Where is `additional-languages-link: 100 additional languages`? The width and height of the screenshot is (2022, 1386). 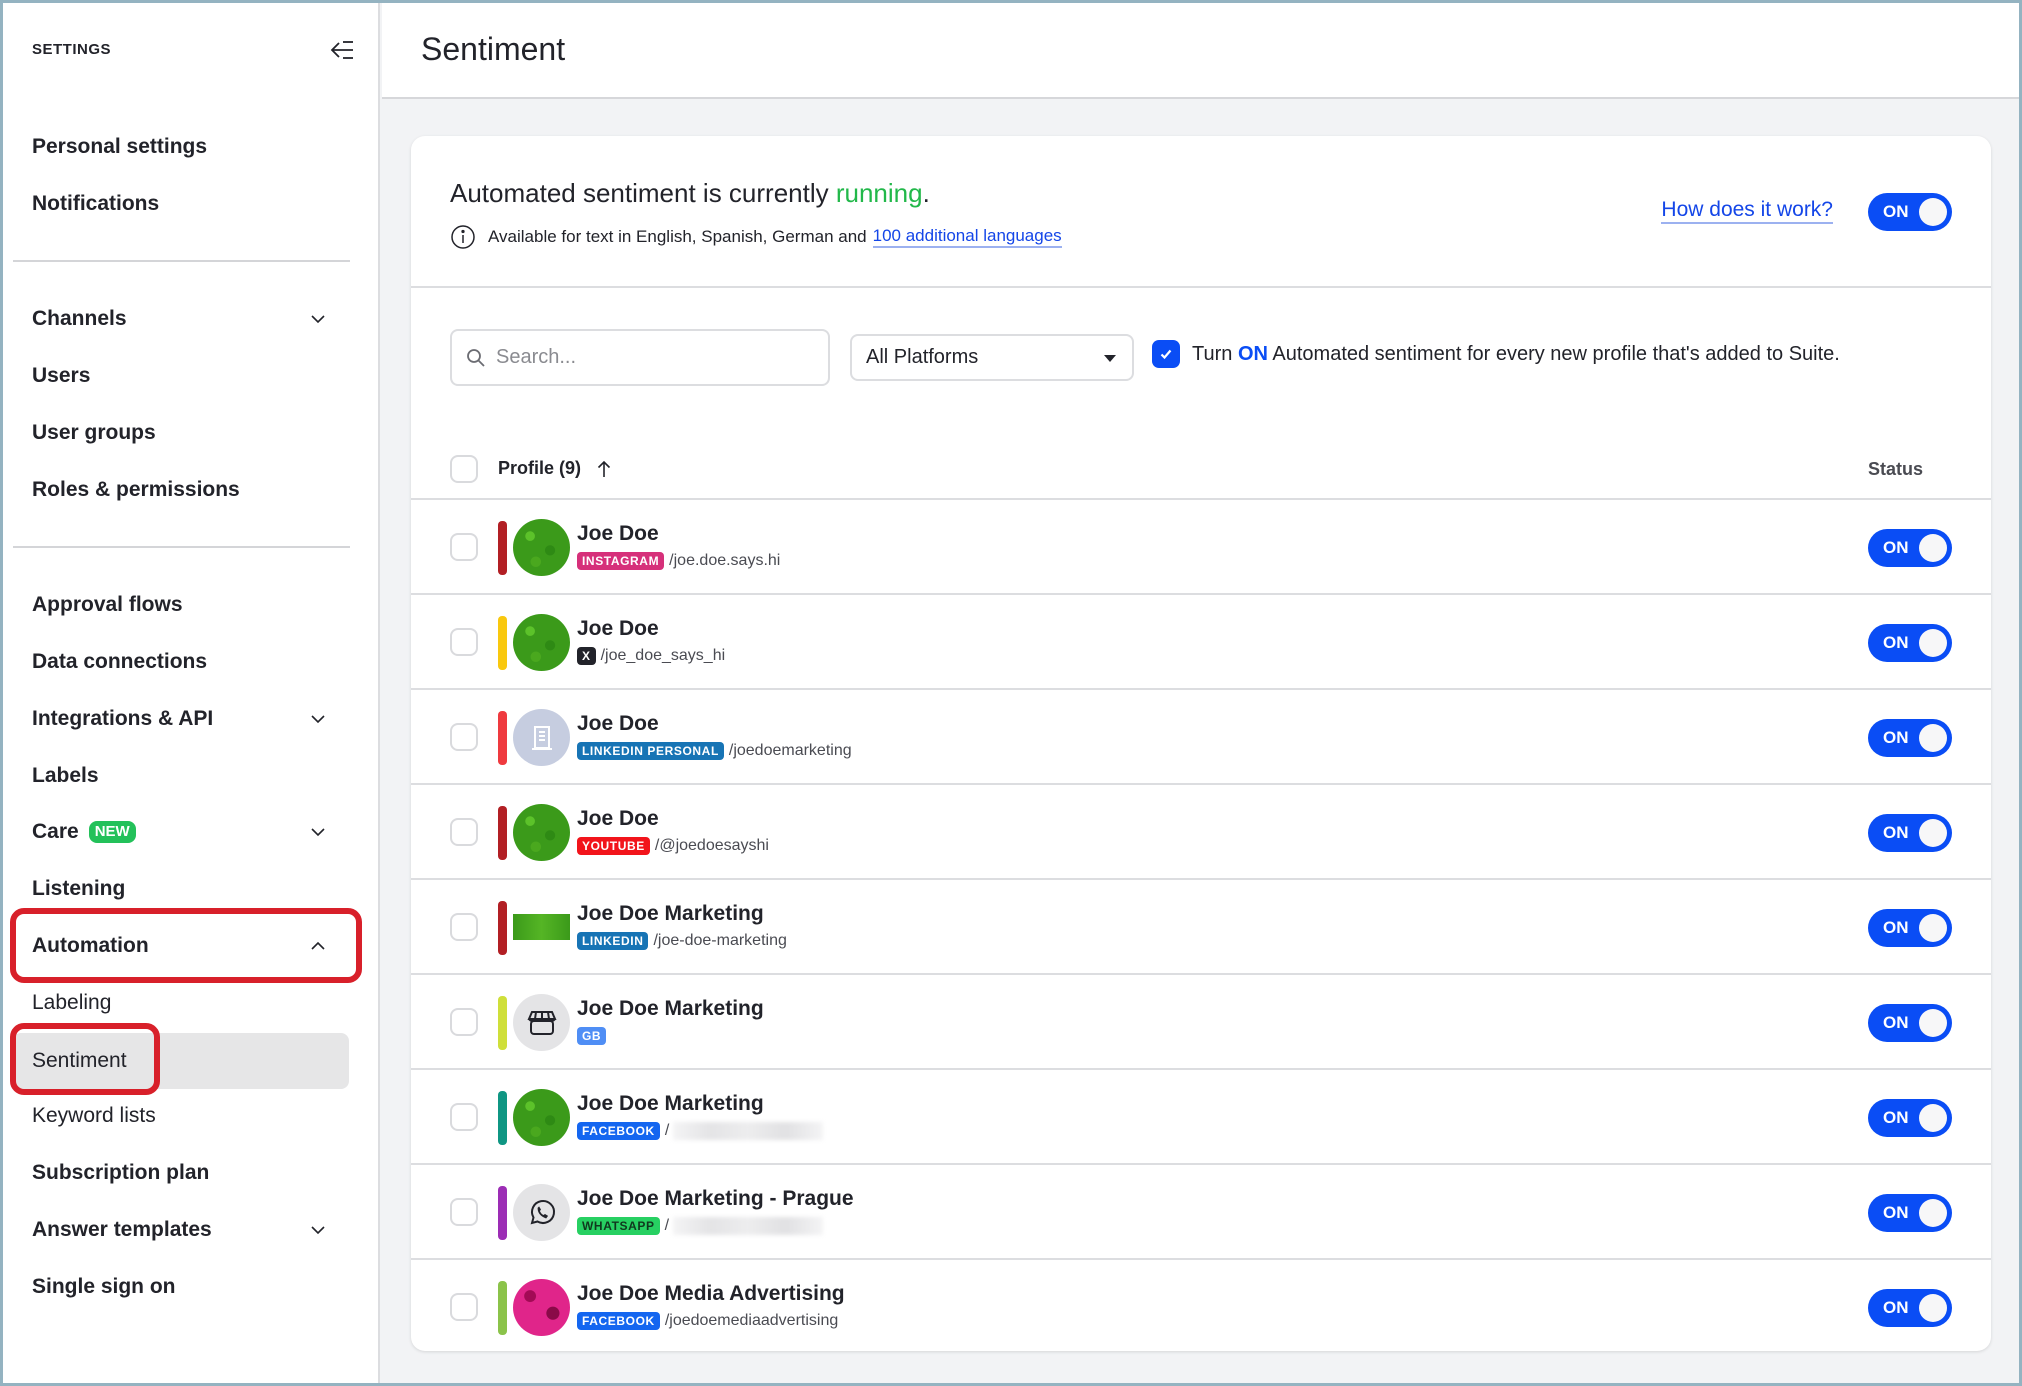
additional-languages-link: 100 additional languages is located at coordinates (967, 237).